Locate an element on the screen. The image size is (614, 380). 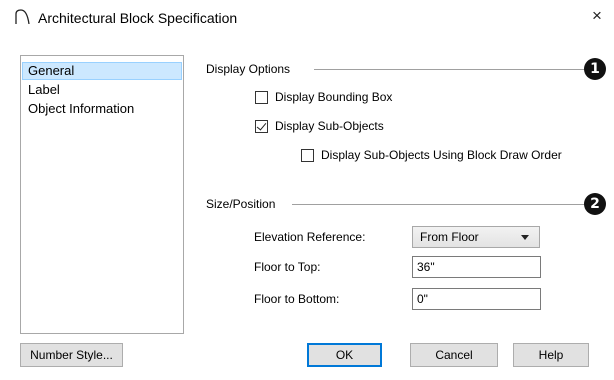
elevation-reference-value: From Floor is located at coordinates (449, 237).